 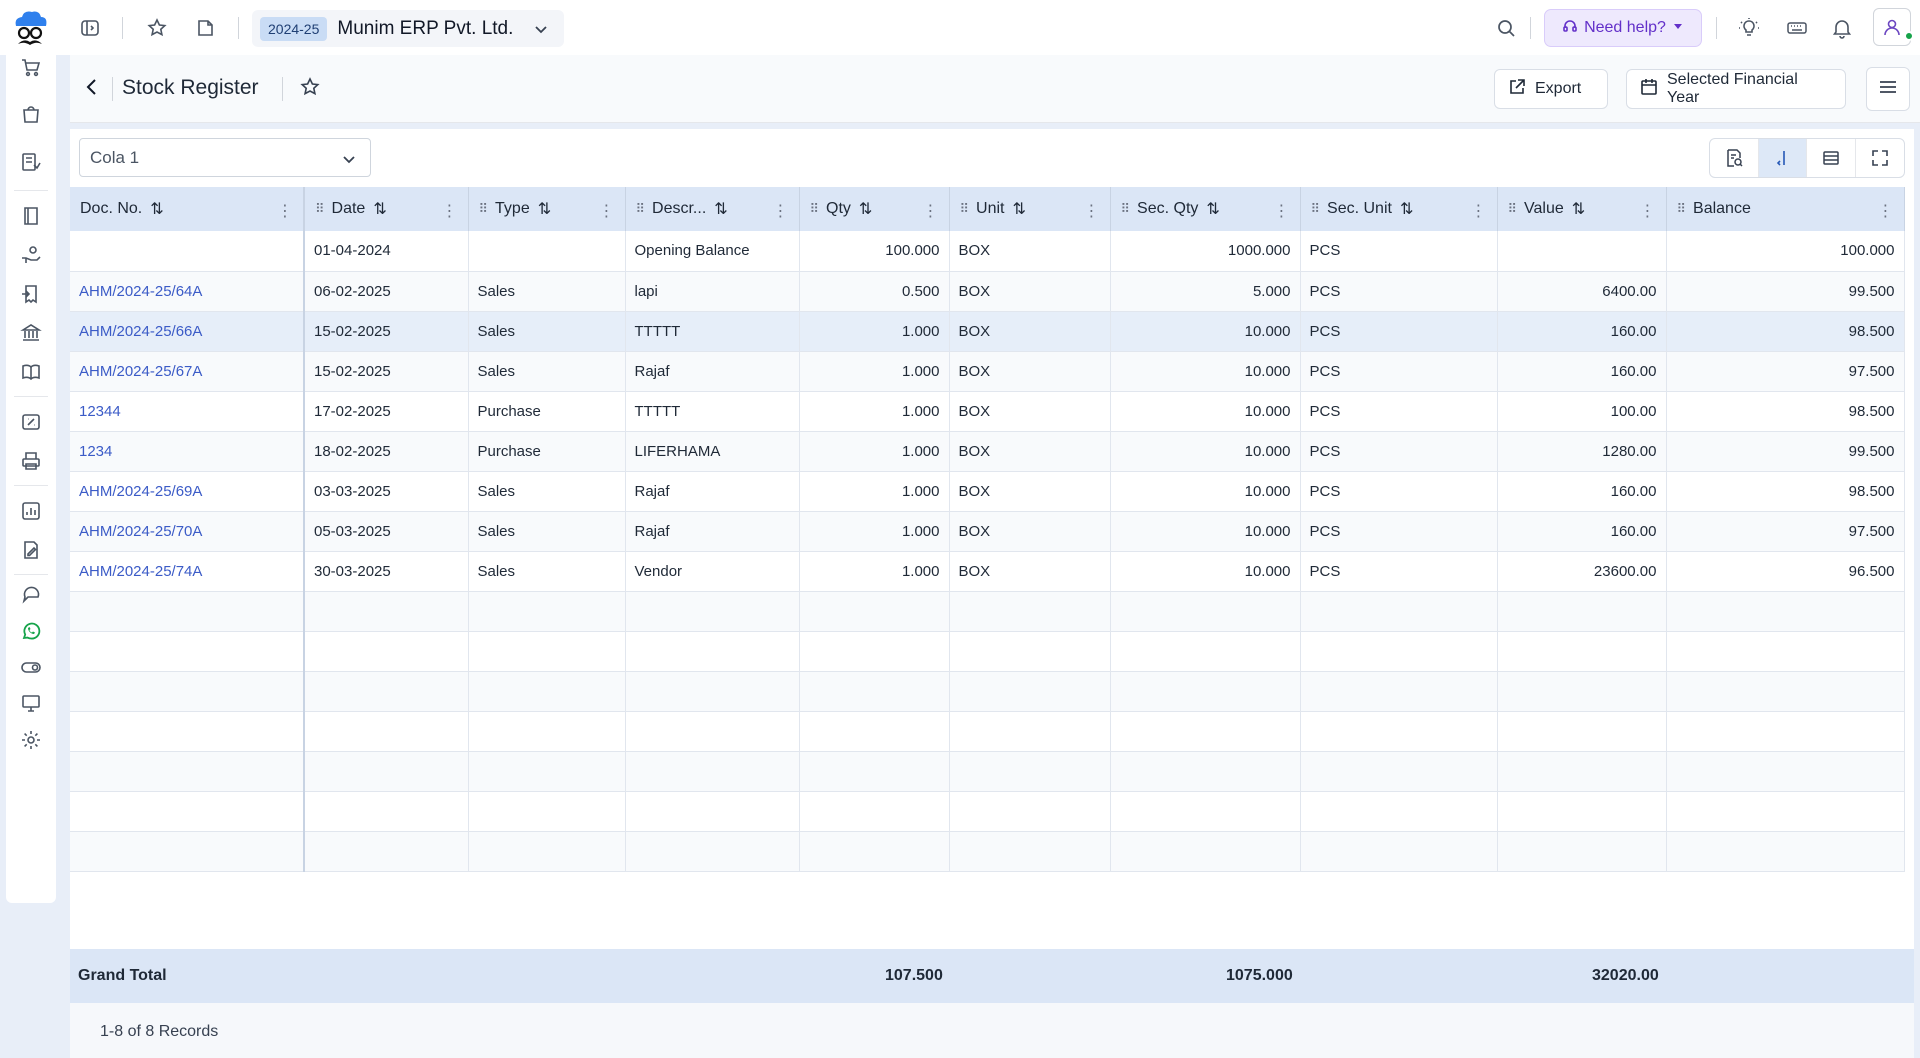 What do you see at coordinates (187, 491) in the screenshot?
I see `doc-no-cell: AHM/2024-25/69A` at bounding box center [187, 491].